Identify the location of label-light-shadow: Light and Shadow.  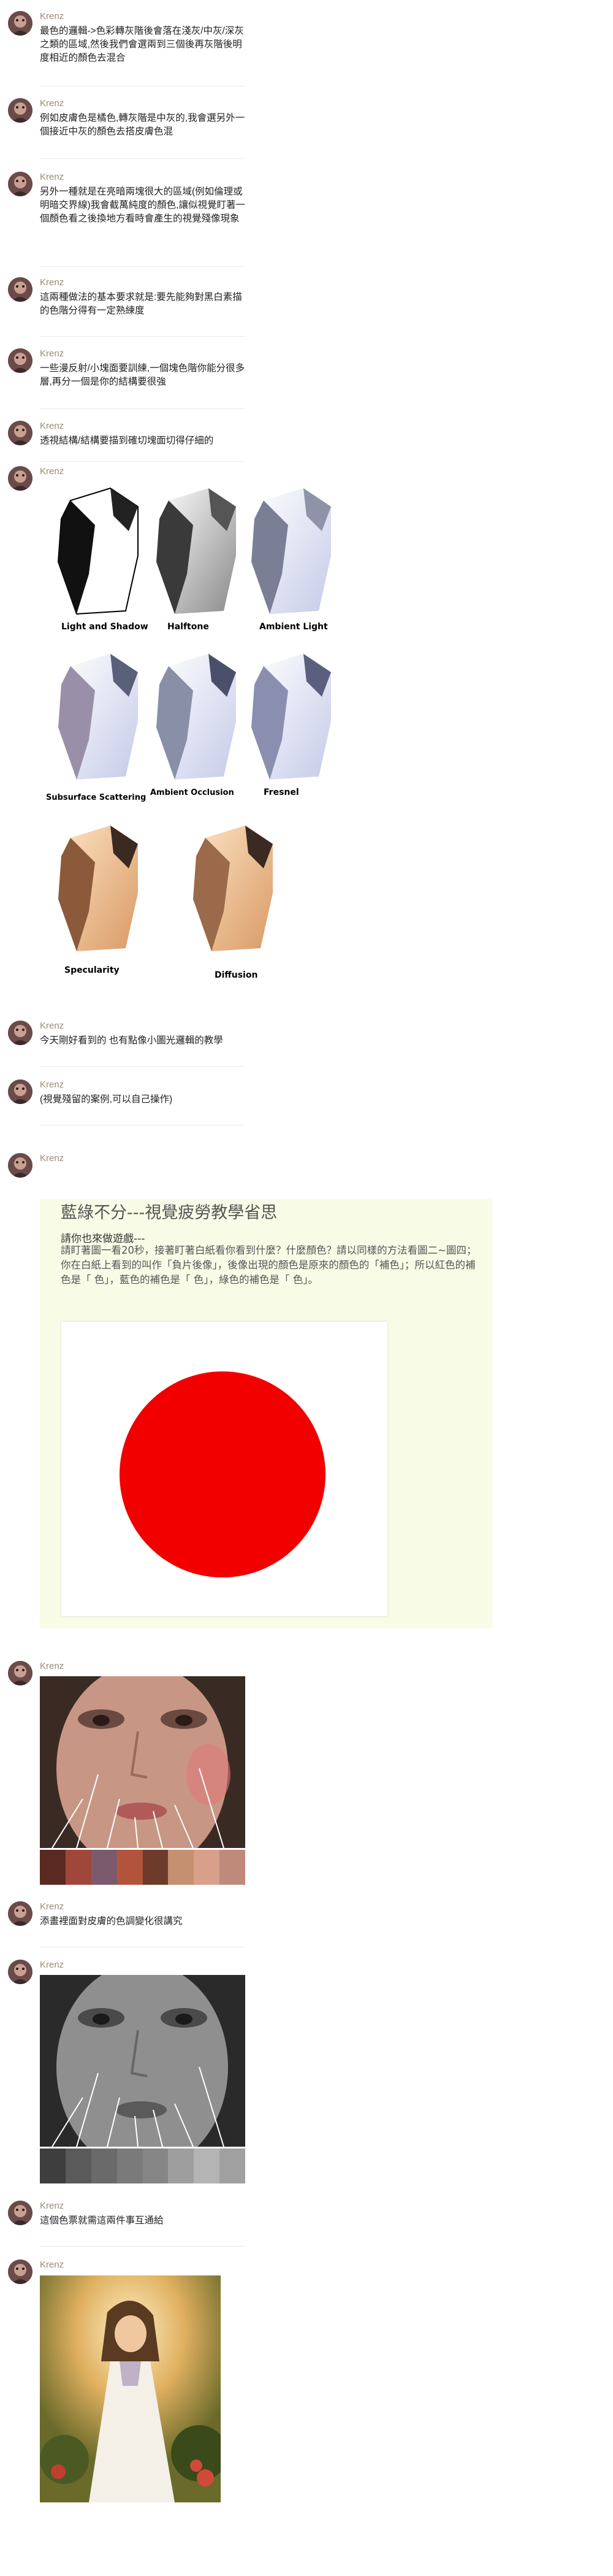
(104, 627).